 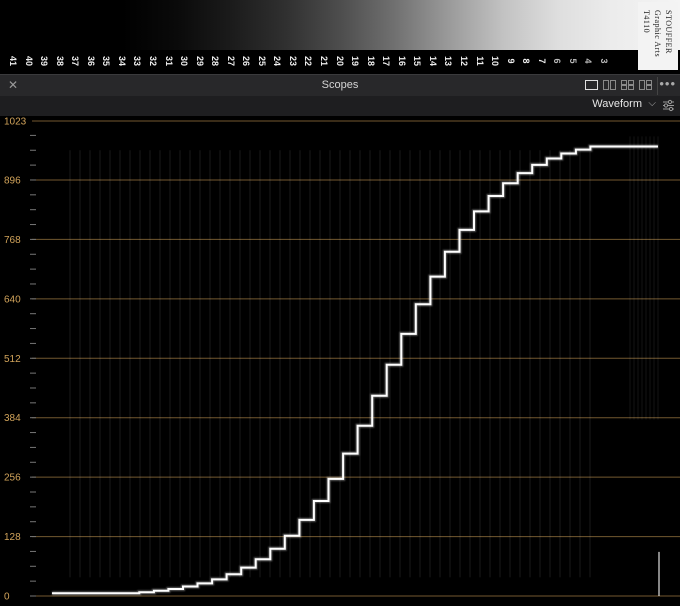 What do you see at coordinates (152, 60) in the screenshot?
I see `step-number: 32` at bounding box center [152, 60].